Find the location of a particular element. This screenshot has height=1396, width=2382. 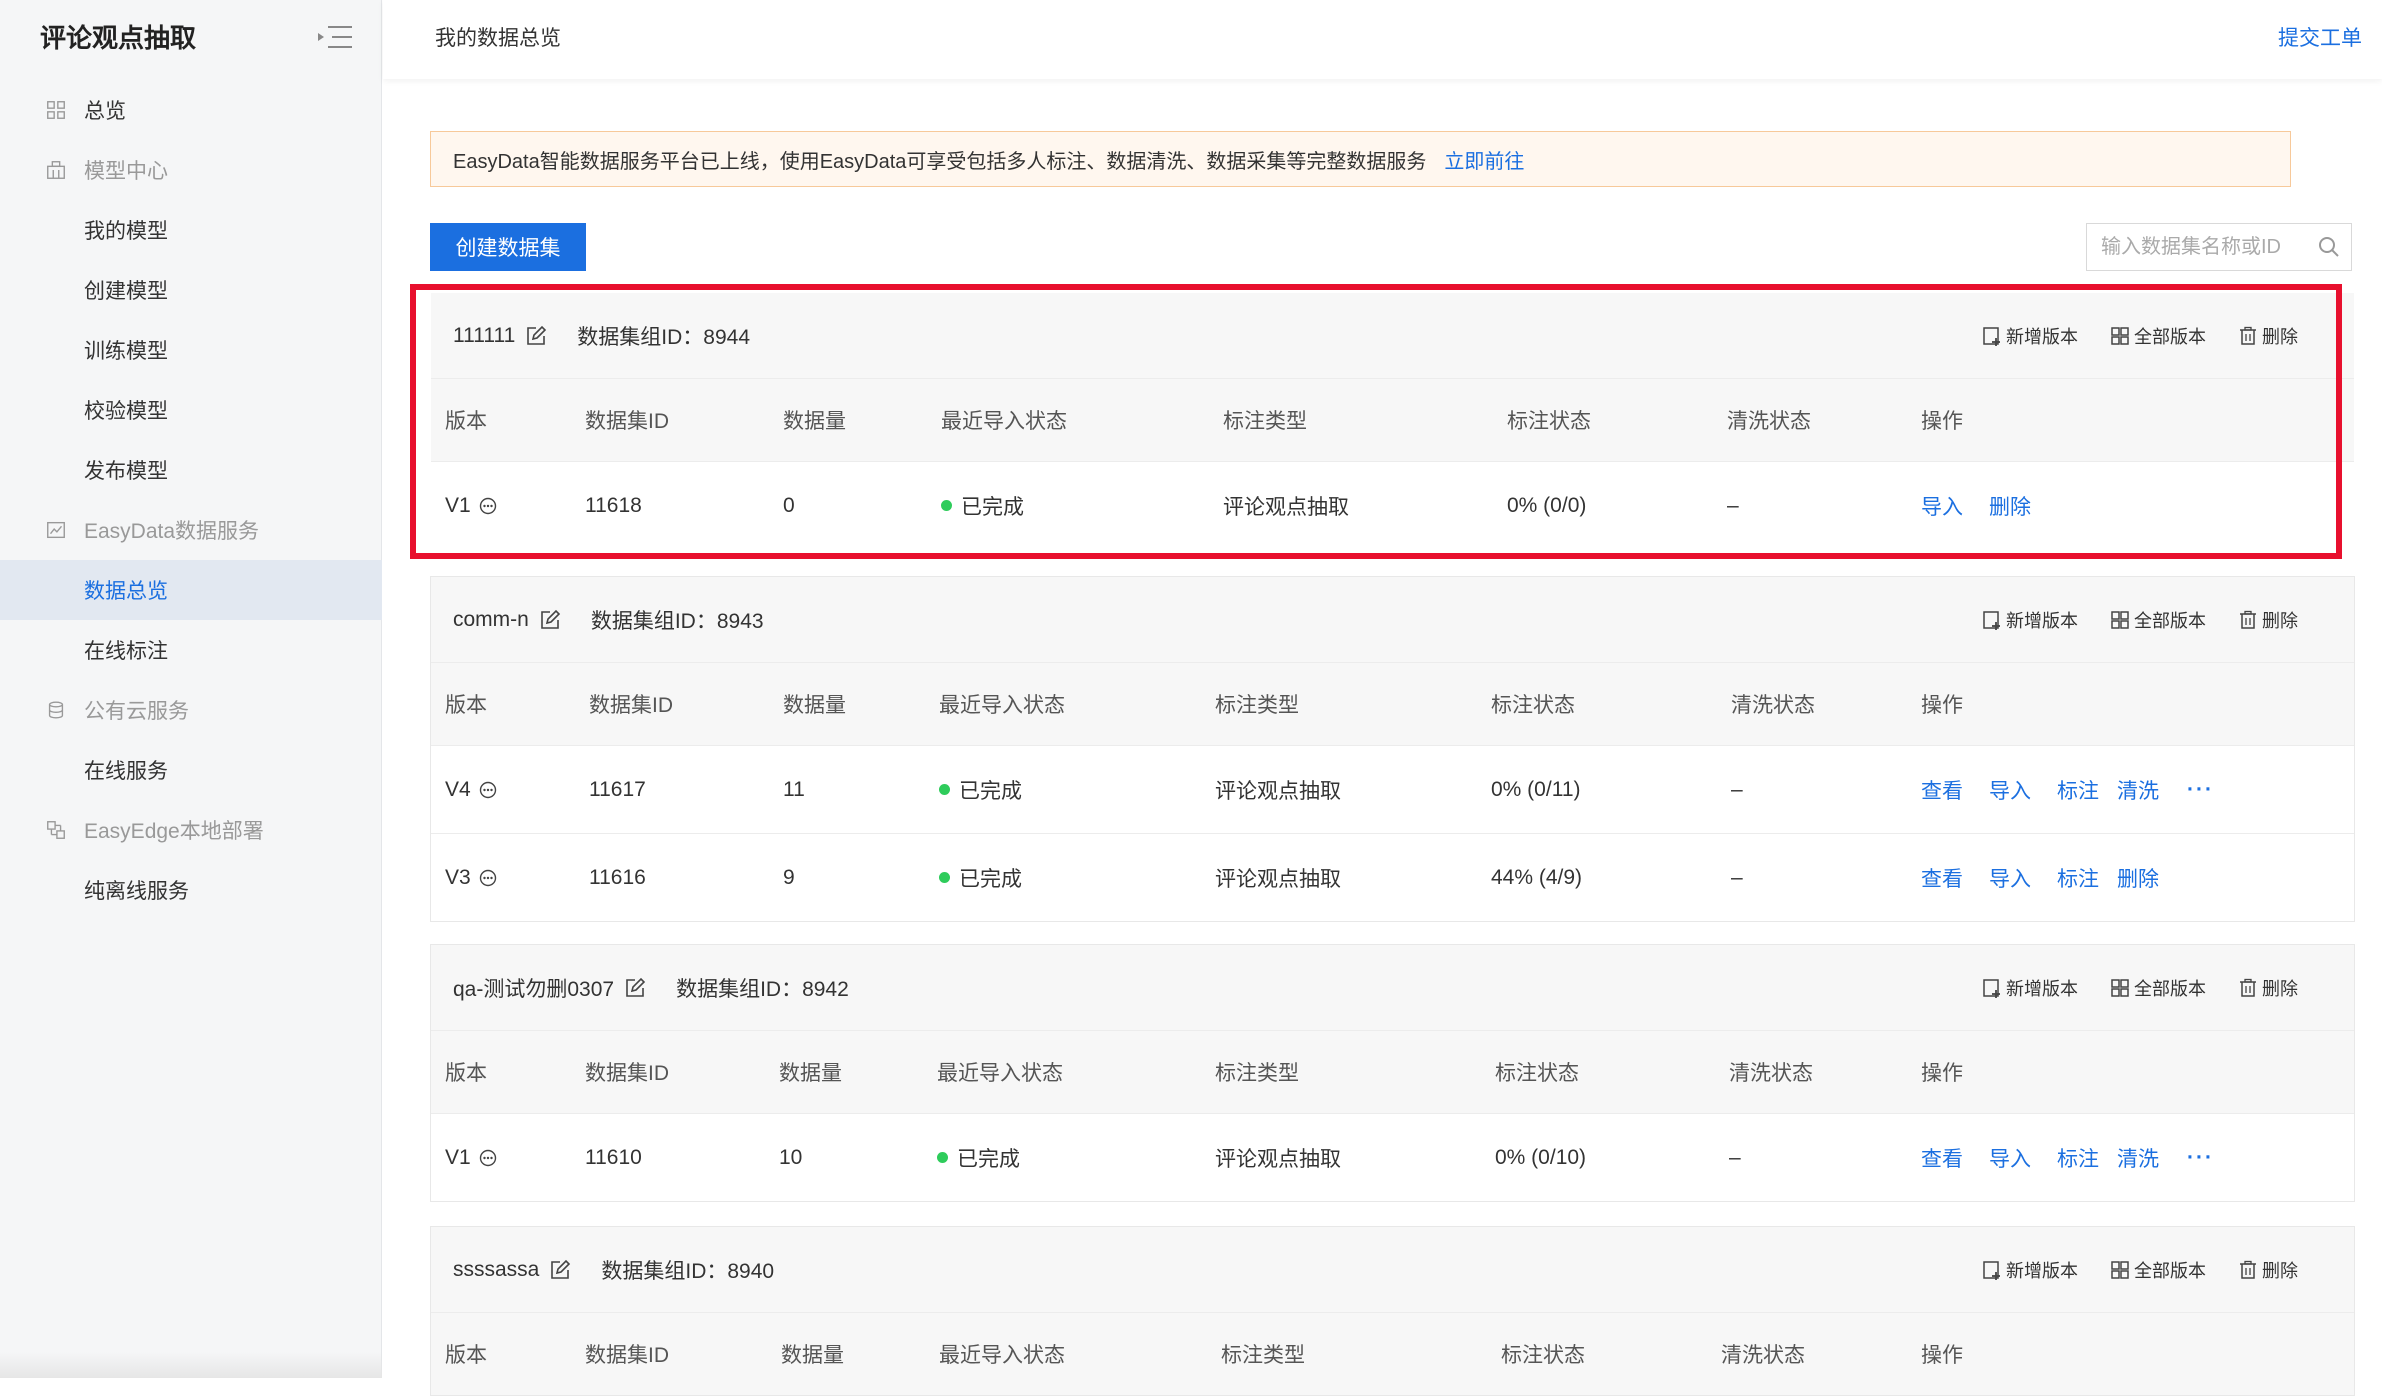

collapse-sidebar-icon is located at coordinates (335, 37).